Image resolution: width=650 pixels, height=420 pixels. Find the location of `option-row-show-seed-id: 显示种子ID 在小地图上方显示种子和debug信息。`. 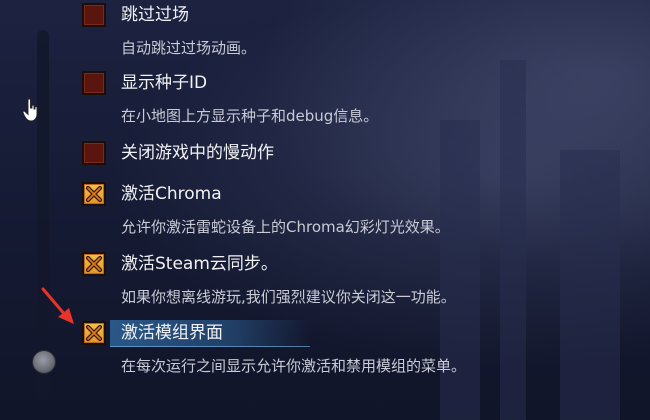

option-row-show-seed-id: 显示种子ID 在小地图上方显示种子和debug信息。 is located at coordinates (362, 101).